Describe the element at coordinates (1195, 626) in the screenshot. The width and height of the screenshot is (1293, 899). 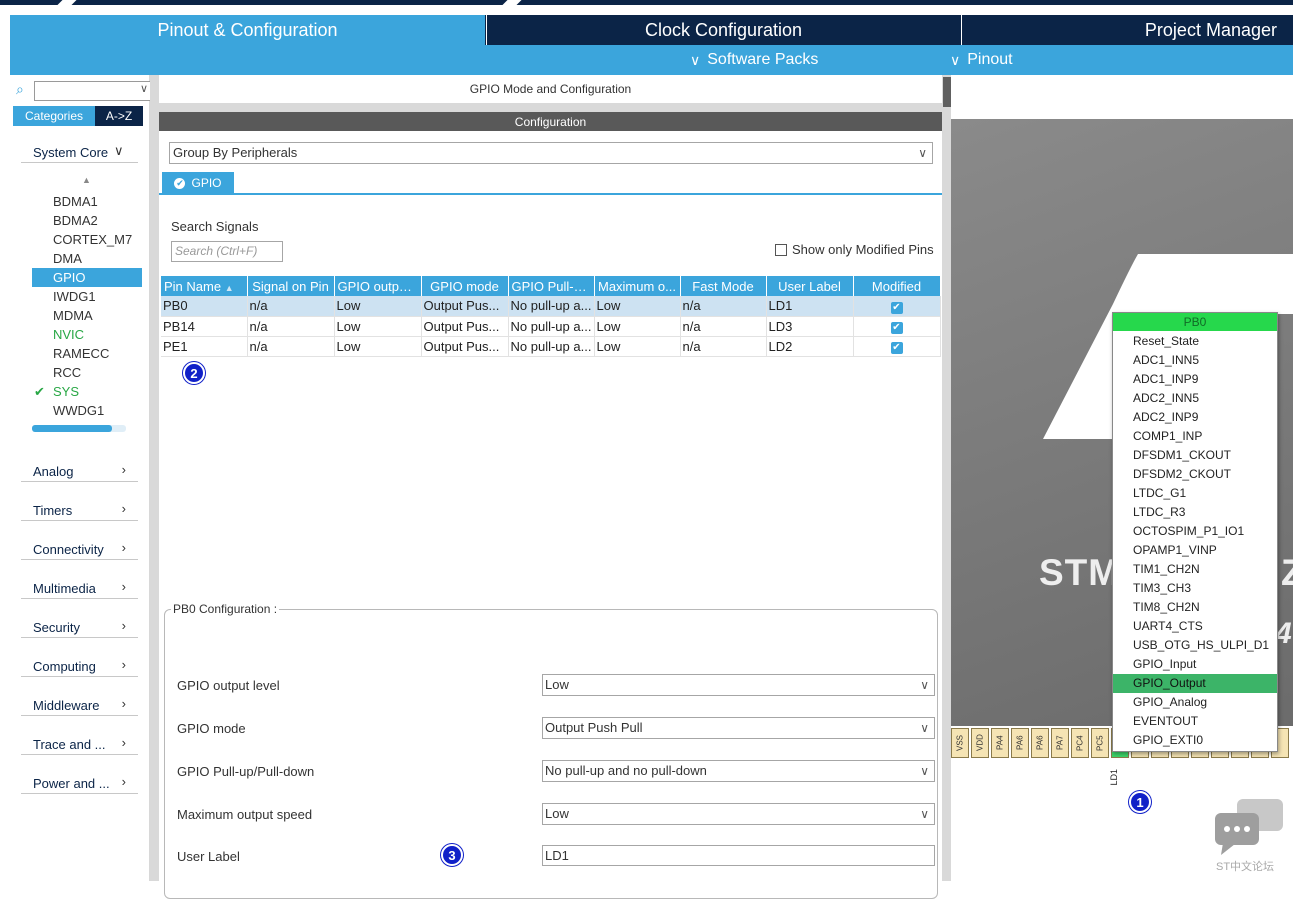
I see `menu-item: UART4_CTS` at that location.